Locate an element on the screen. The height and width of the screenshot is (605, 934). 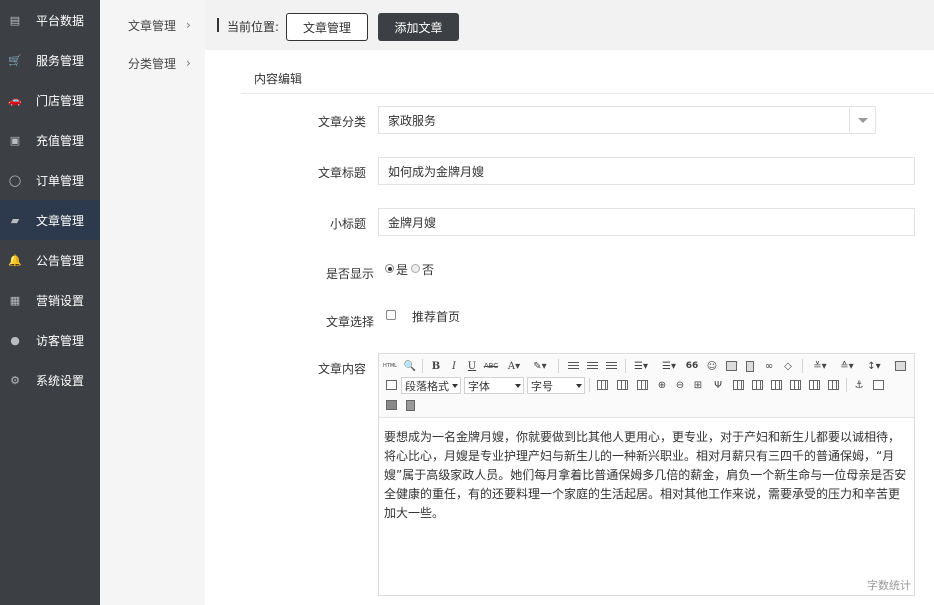
display-no-label: 否 is located at coordinates (428, 269).